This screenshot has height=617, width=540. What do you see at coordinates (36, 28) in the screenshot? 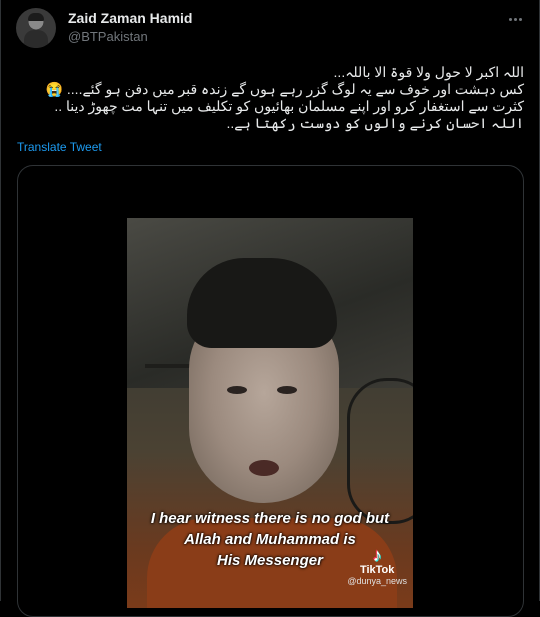
I see `avatar` at bounding box center [36, 28].